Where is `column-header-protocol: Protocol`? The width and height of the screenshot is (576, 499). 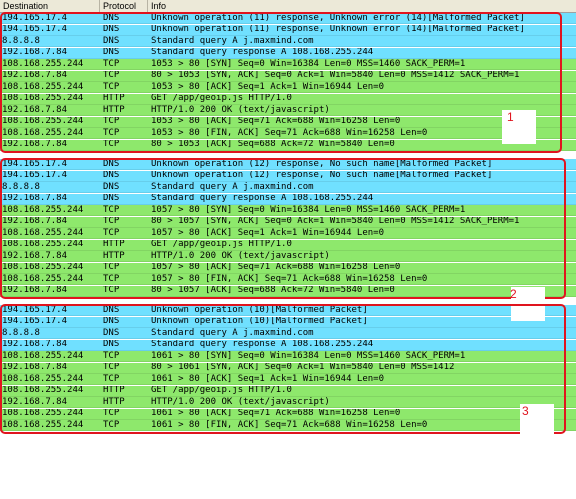
column-header-protocol: Protocol is located at coordinates (124, 6).